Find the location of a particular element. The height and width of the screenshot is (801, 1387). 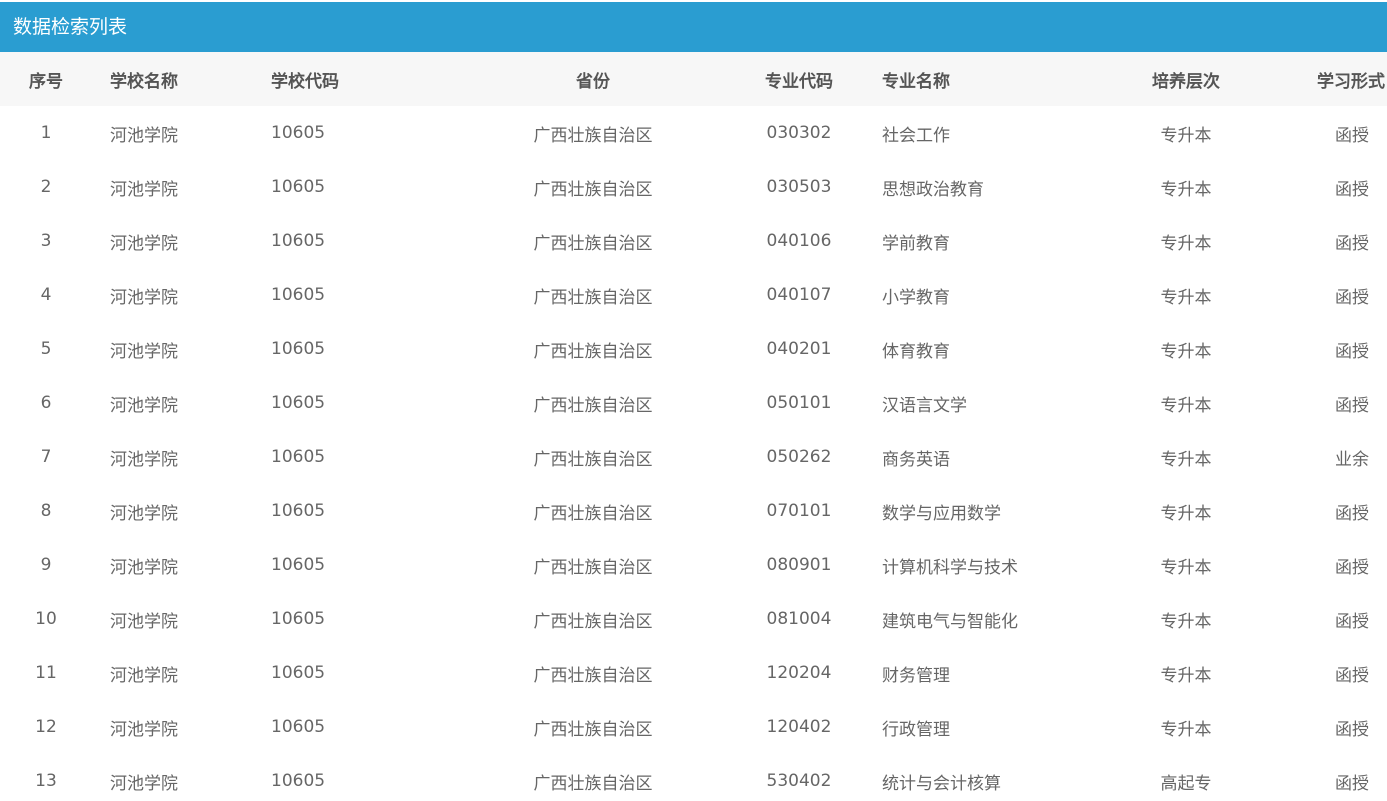

table-row: 1 河池学院 10605 广西壮族自治区 030302 社会工作 专升本 函授 is located at coordinates (693, 133).